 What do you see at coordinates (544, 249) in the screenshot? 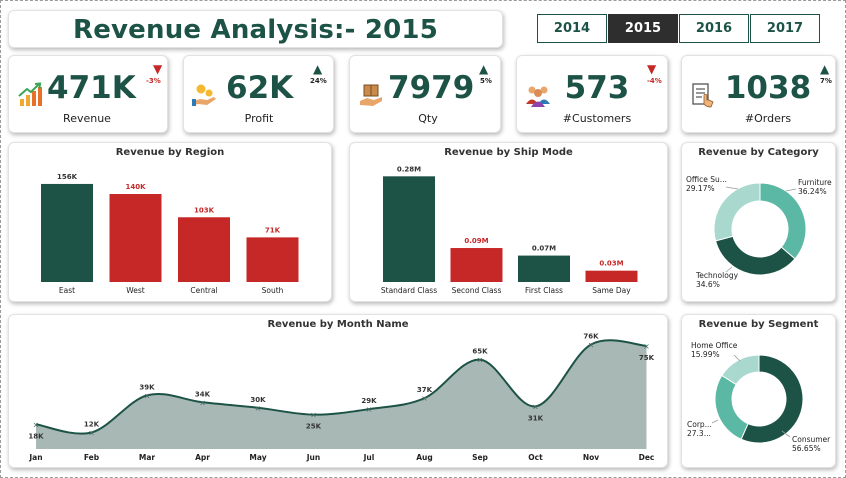
I see `data-label: 0.07M` at bounding box center [544, 249].